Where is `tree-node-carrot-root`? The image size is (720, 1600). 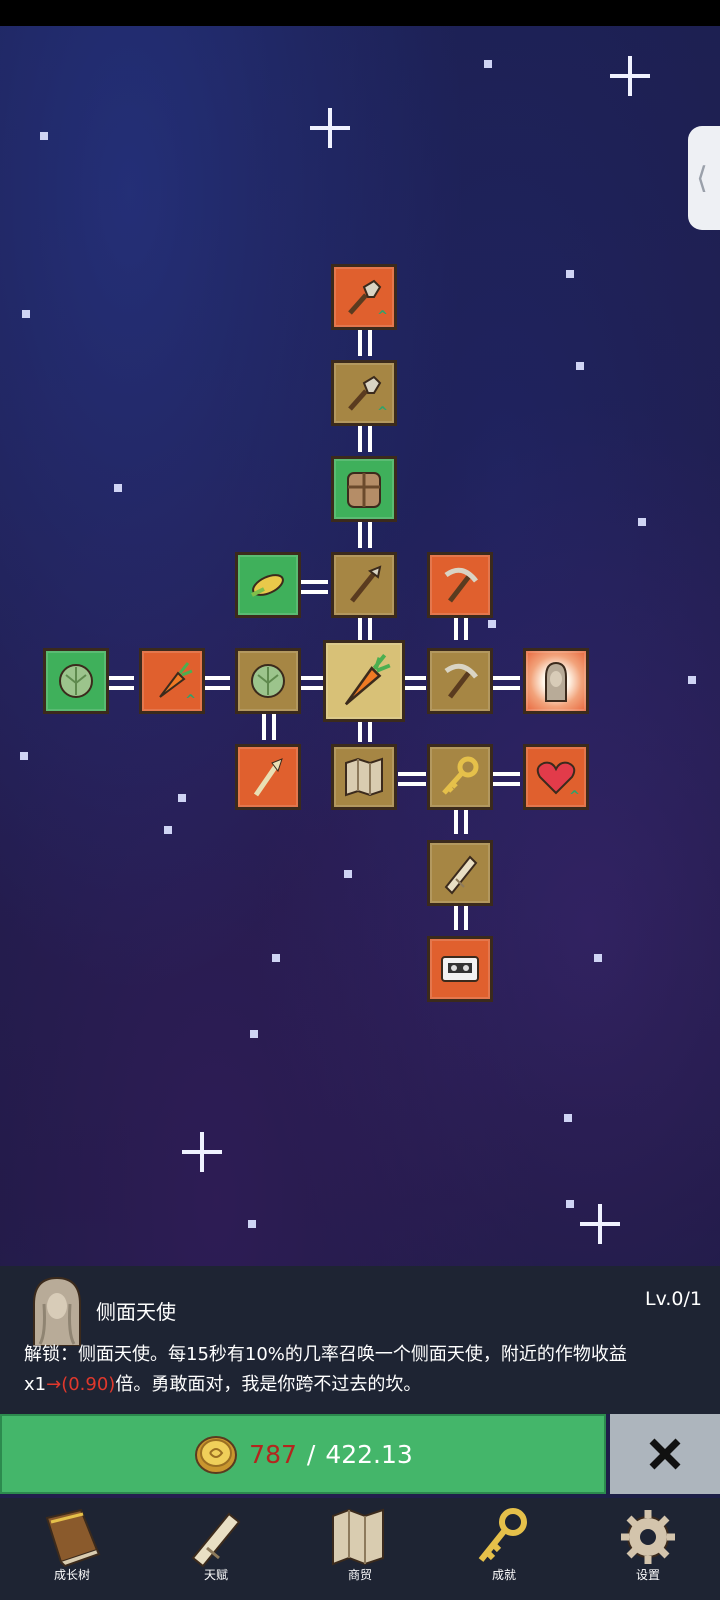 tree-node-carrot-root is located at coordinates (364, 681).